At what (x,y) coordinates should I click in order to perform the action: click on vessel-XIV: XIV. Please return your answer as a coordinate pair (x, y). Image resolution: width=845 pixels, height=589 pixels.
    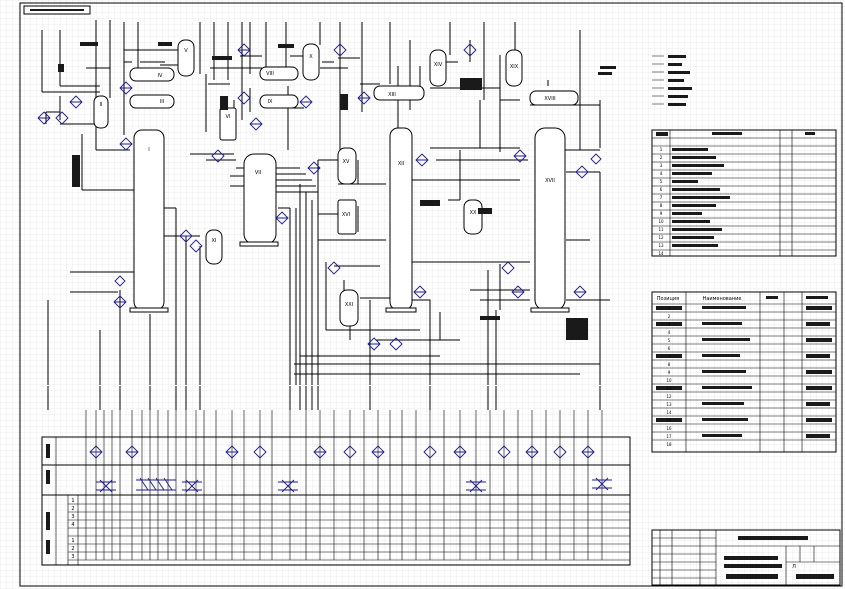
    Looking at the image, I should click on (438, 68).